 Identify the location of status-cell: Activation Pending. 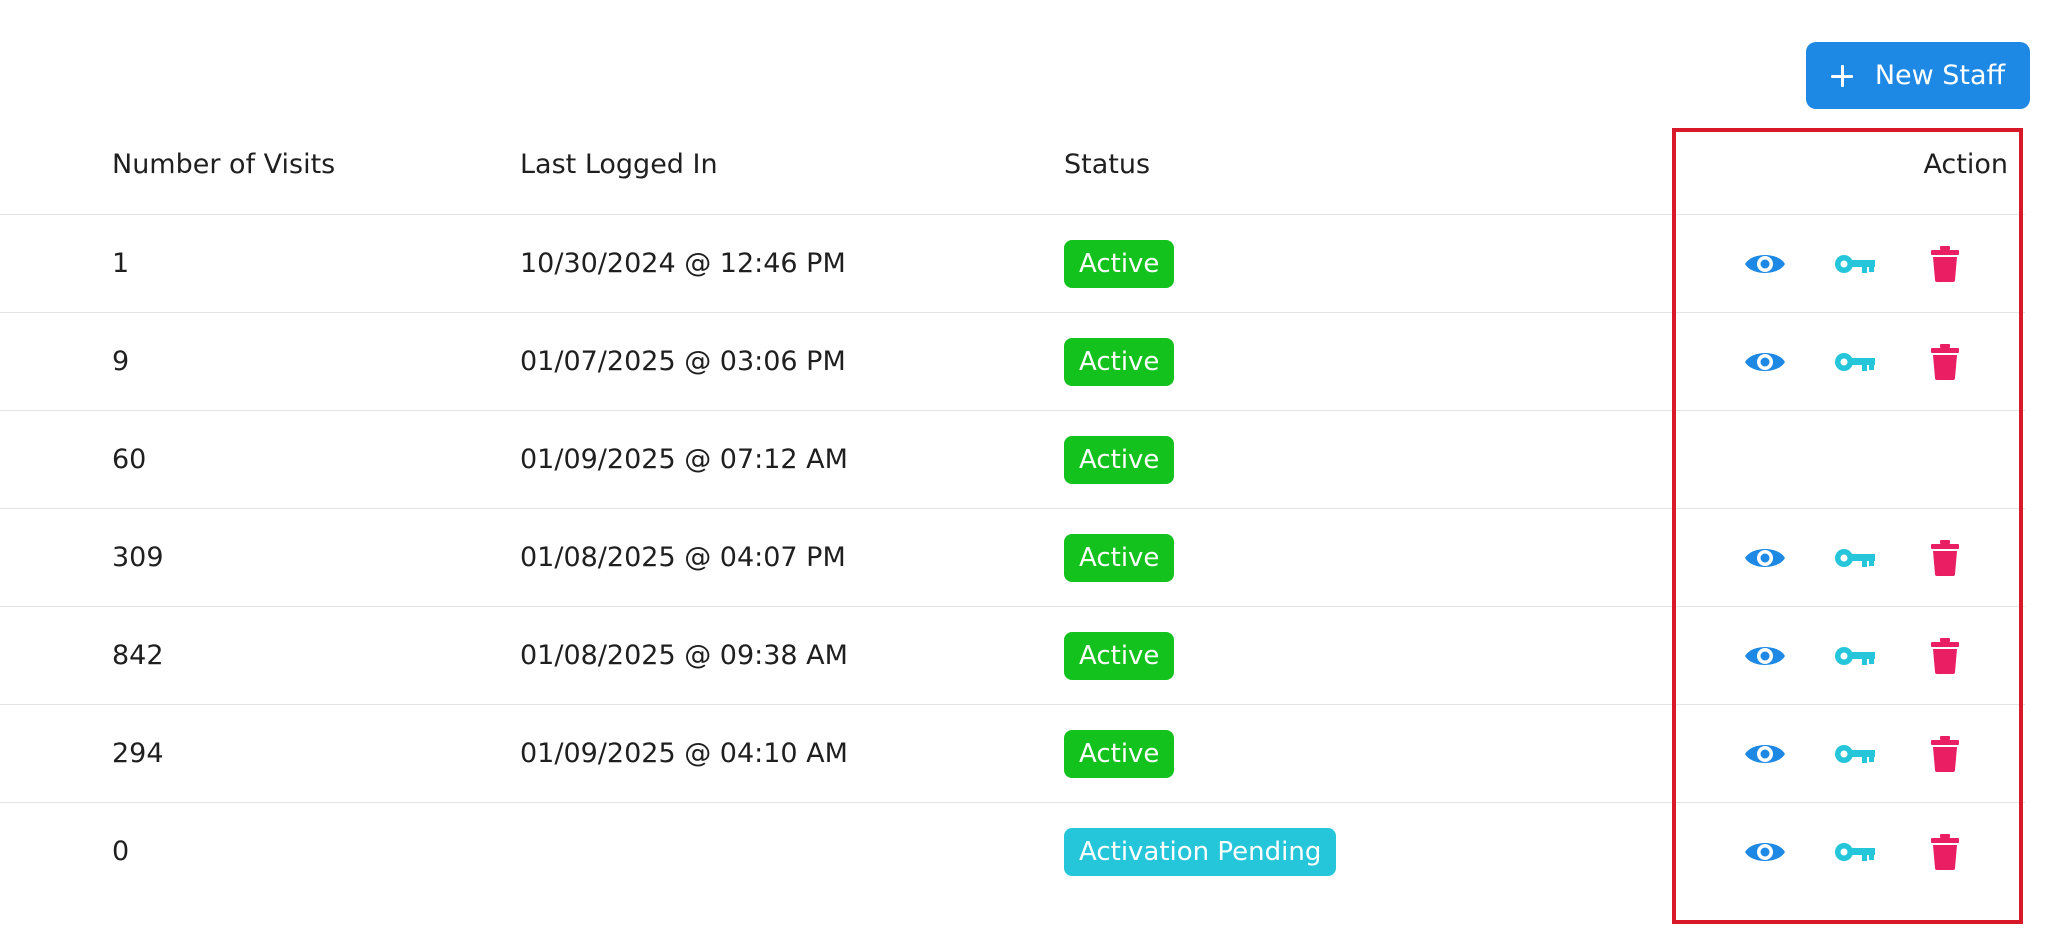
(1200, 851).